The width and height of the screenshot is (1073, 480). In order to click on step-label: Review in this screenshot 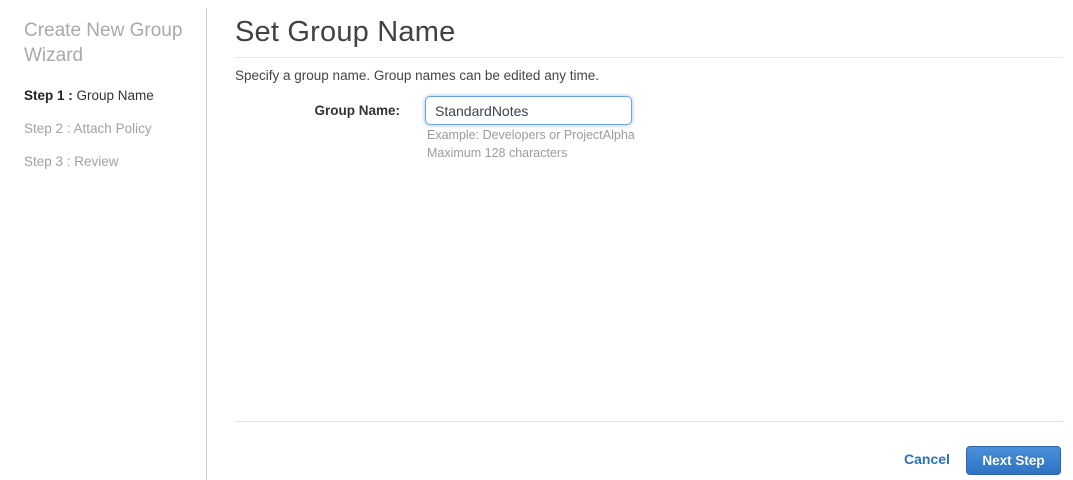, I will do `click(96, 161)`.